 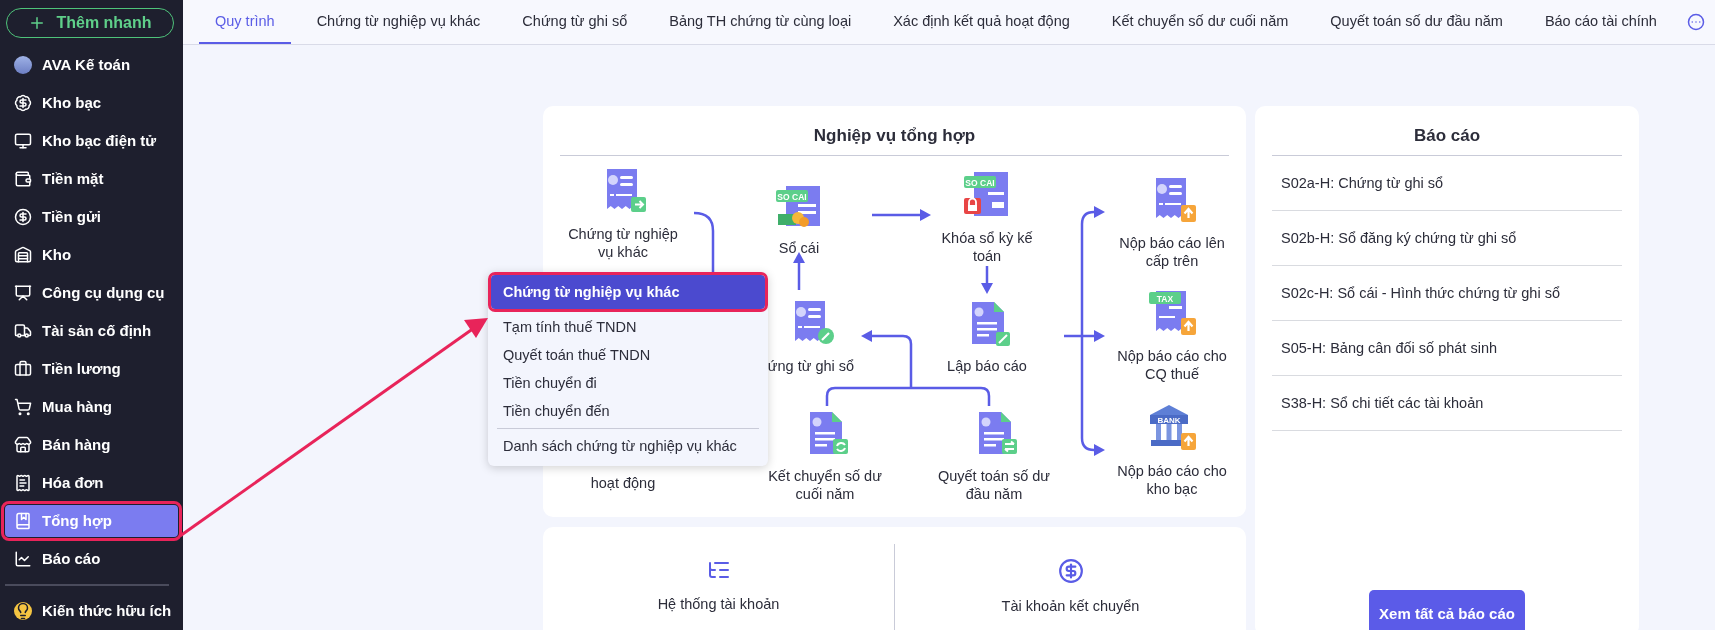 I want to click on step-label: hoạt động, so click(x=623, y=483).